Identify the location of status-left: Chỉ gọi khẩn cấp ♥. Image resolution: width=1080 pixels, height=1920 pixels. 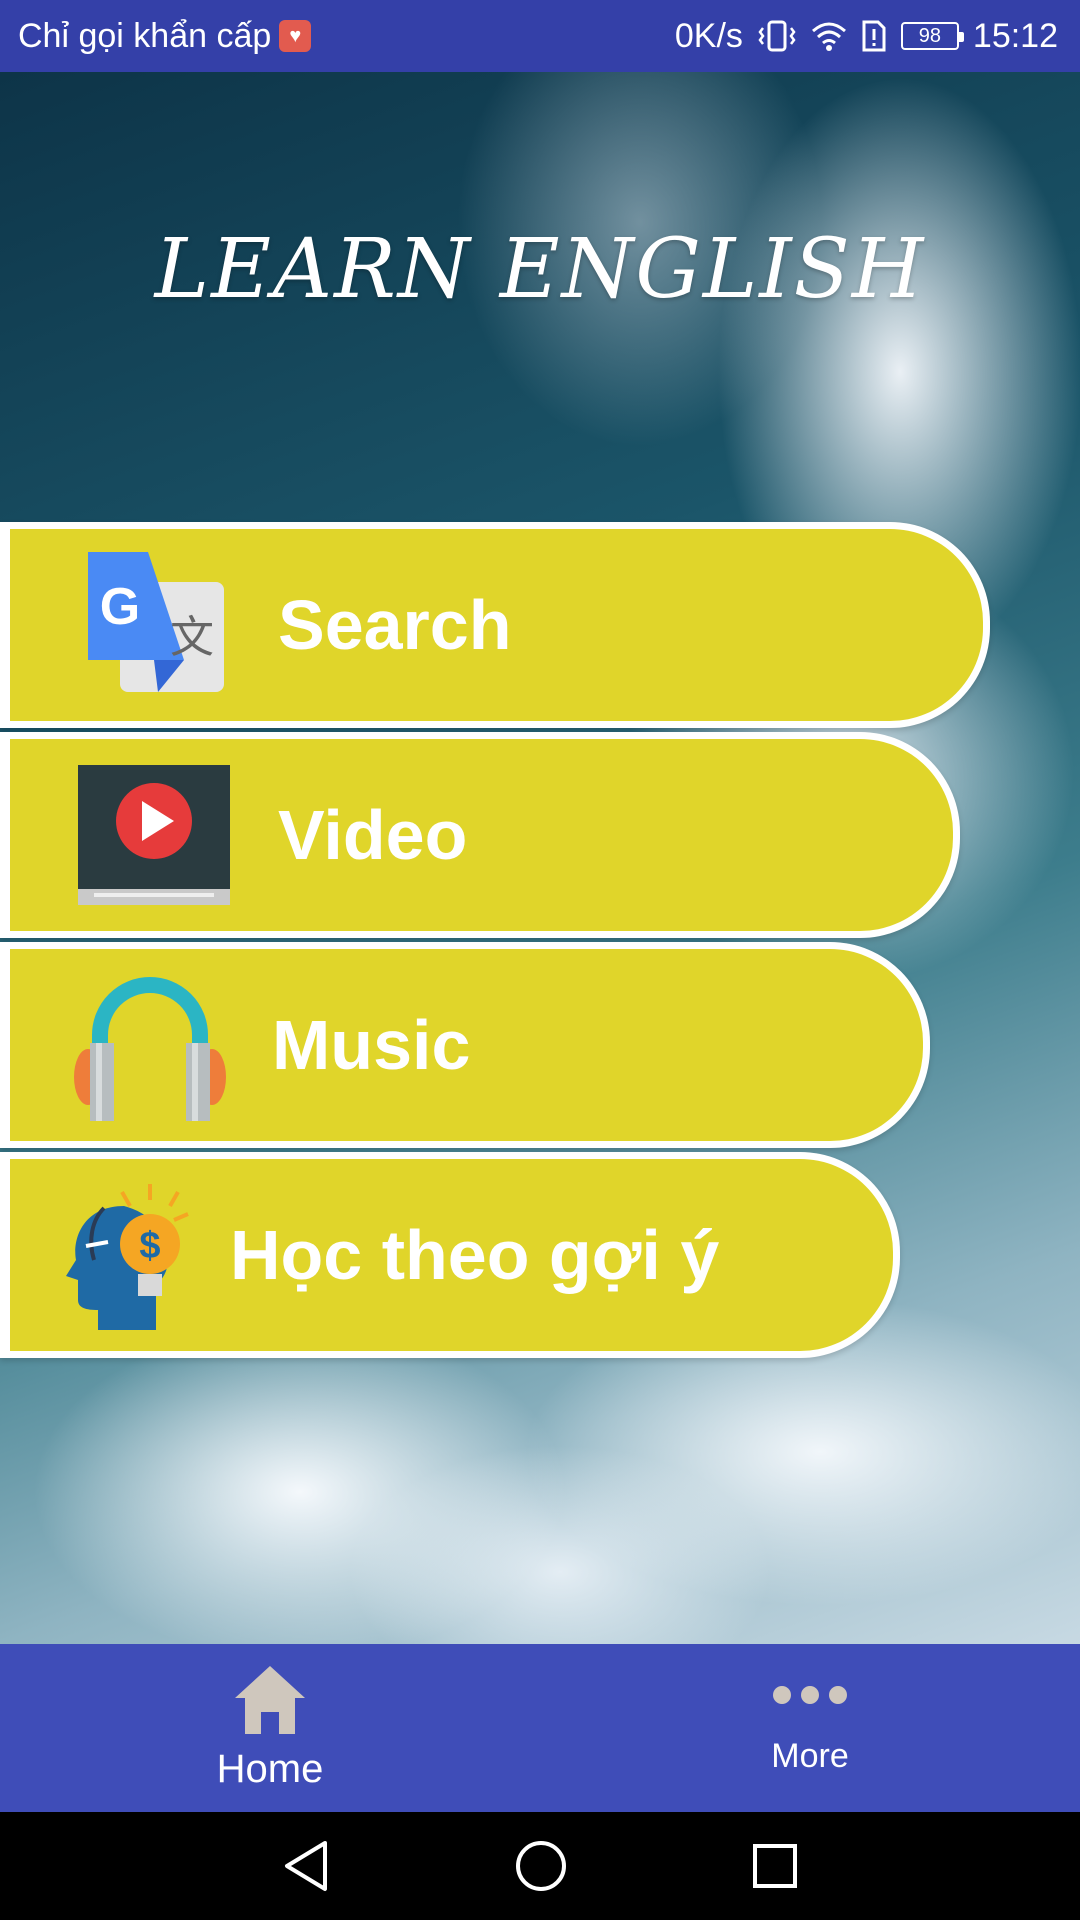
(165, 36).